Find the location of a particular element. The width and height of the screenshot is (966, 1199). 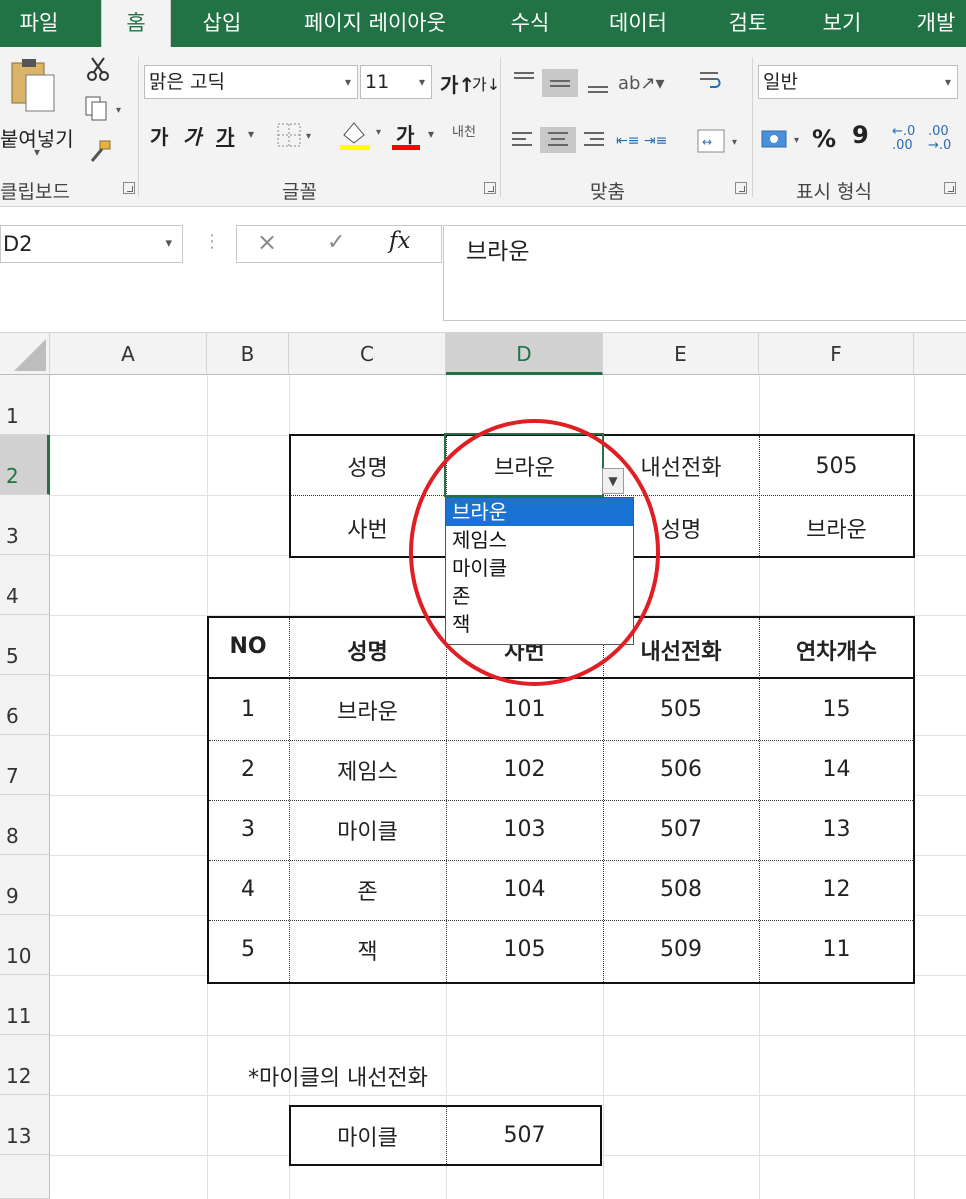

tab-review: 검토 is located at coordinates (748, 23).